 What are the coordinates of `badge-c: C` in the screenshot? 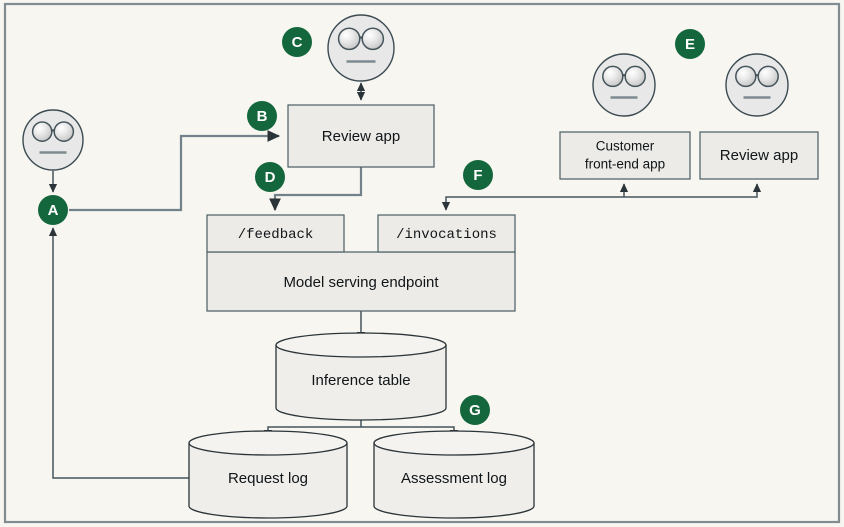 It's located at (297, 42).